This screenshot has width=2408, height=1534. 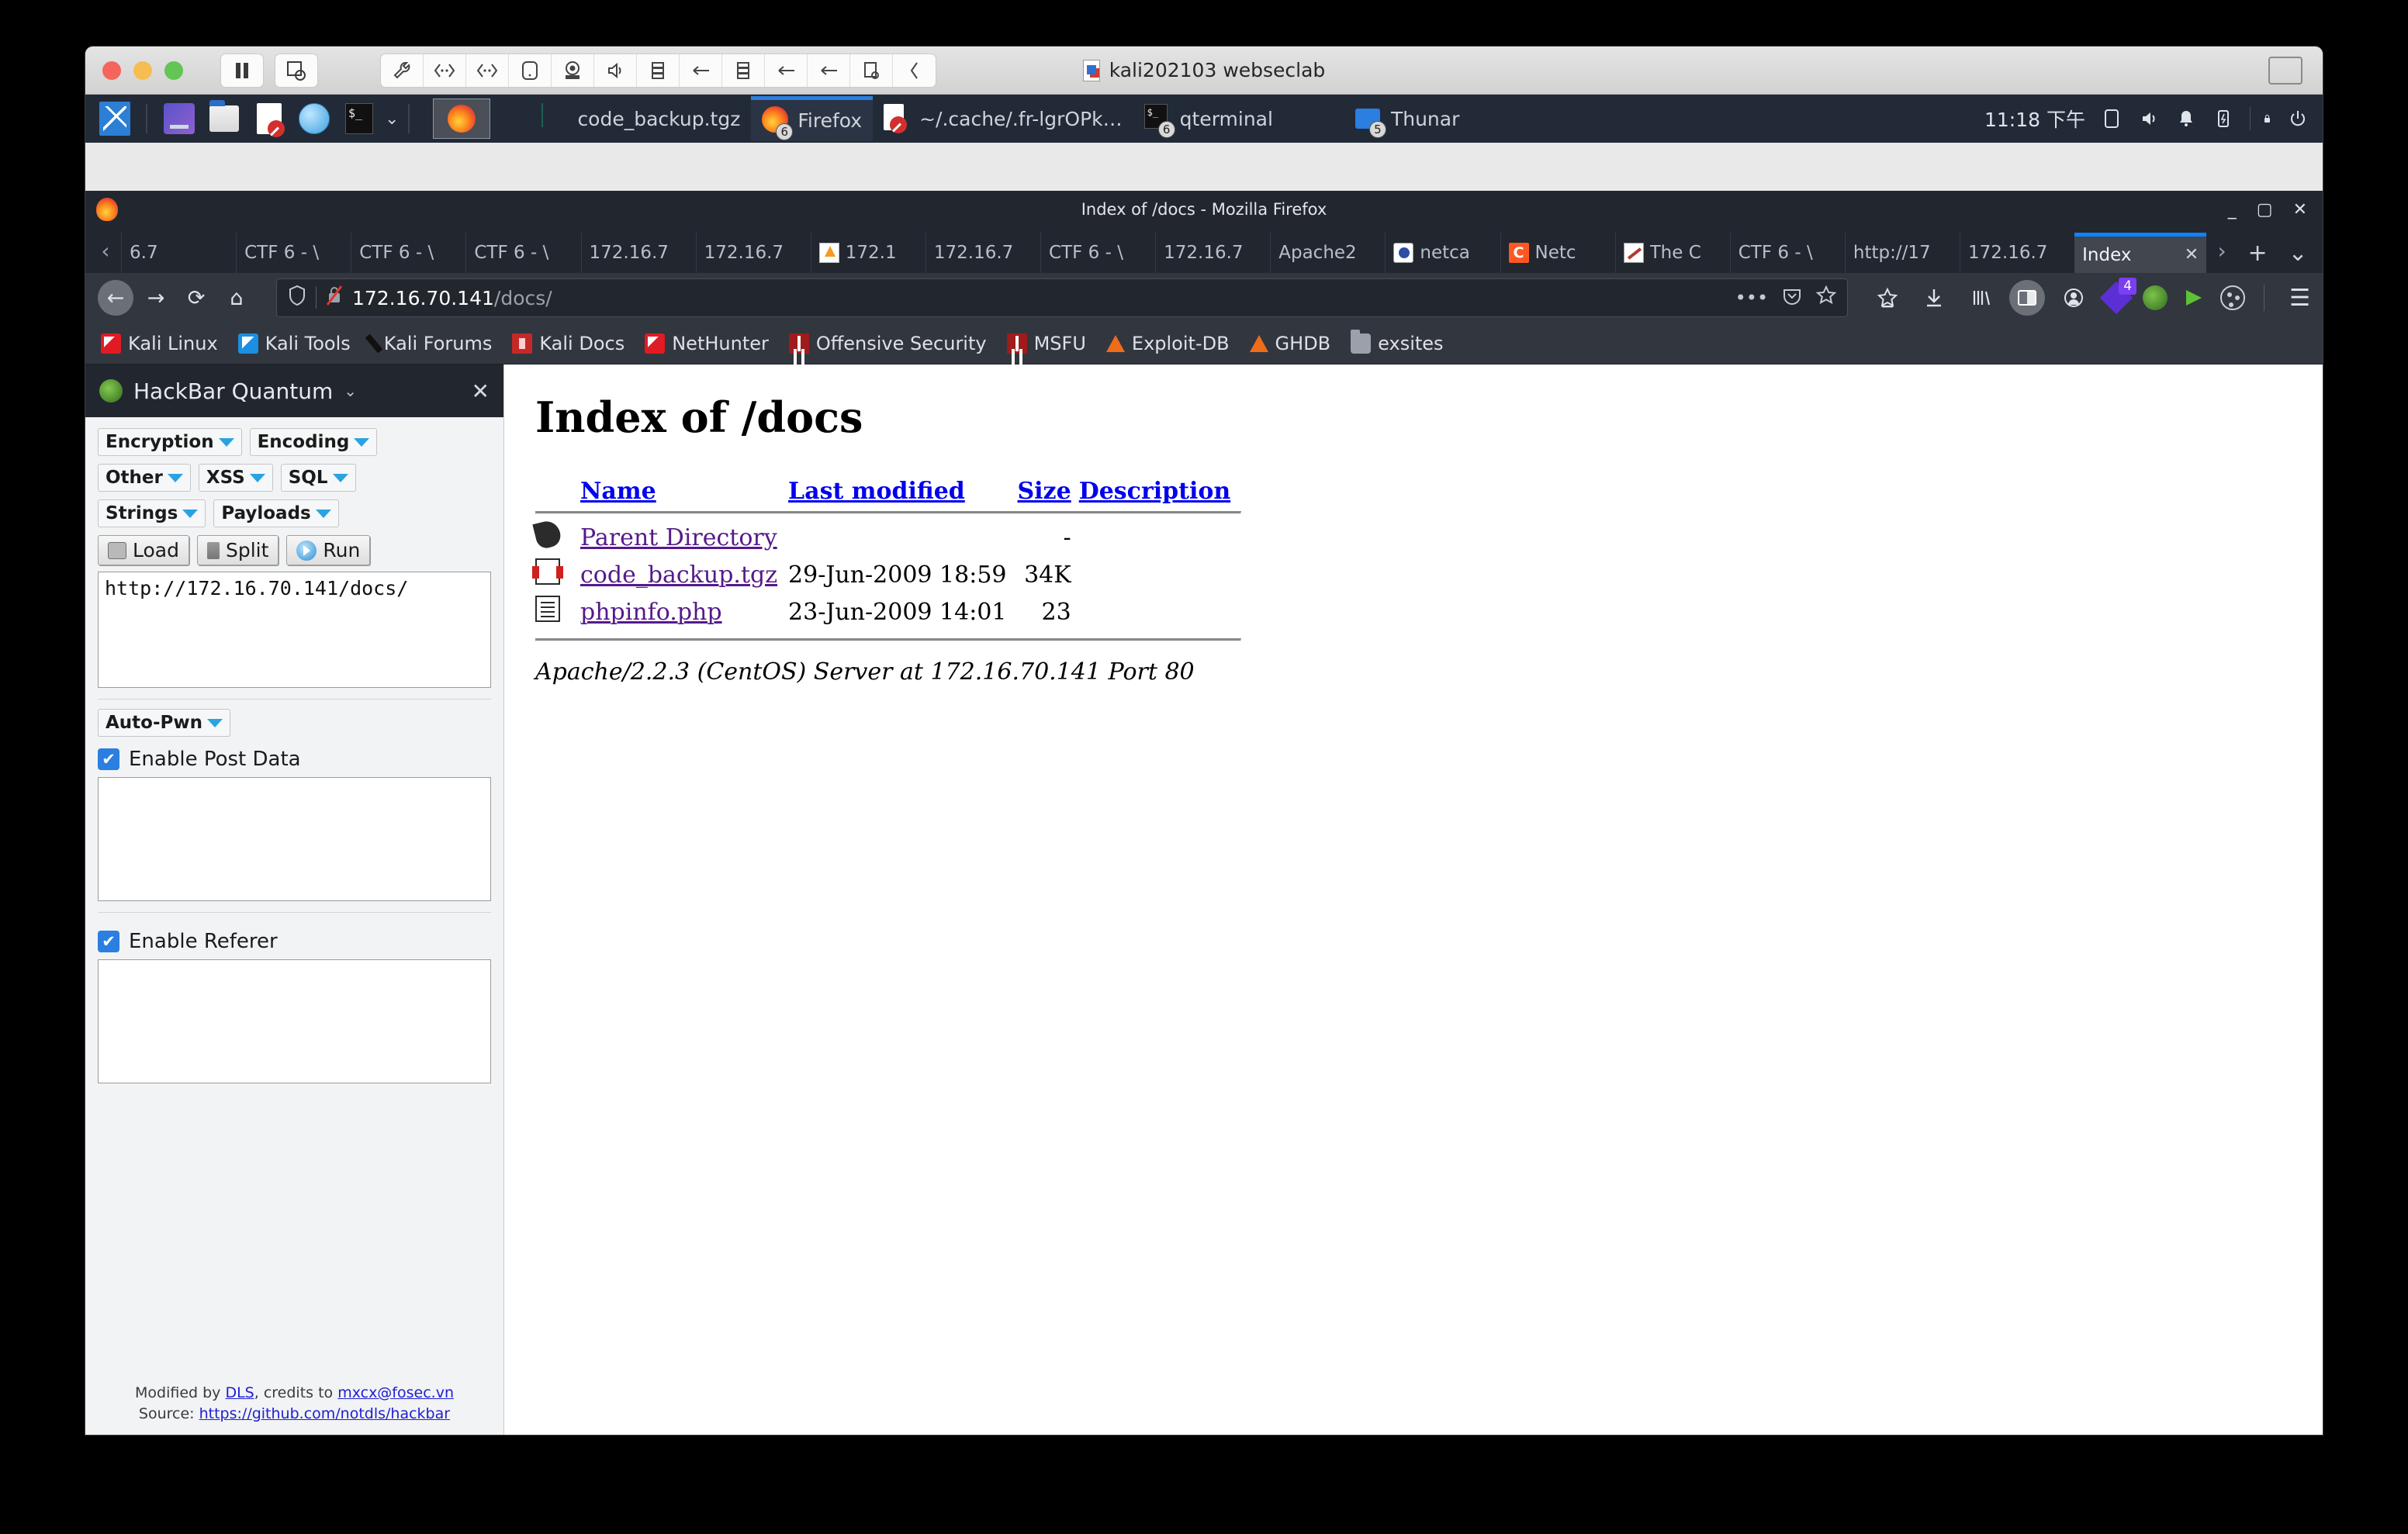 What do you see at coordinates (2140, 253) in the screenshot?
I see `browser-tab-active: Index ✕` at bounding box center [2140, 253].